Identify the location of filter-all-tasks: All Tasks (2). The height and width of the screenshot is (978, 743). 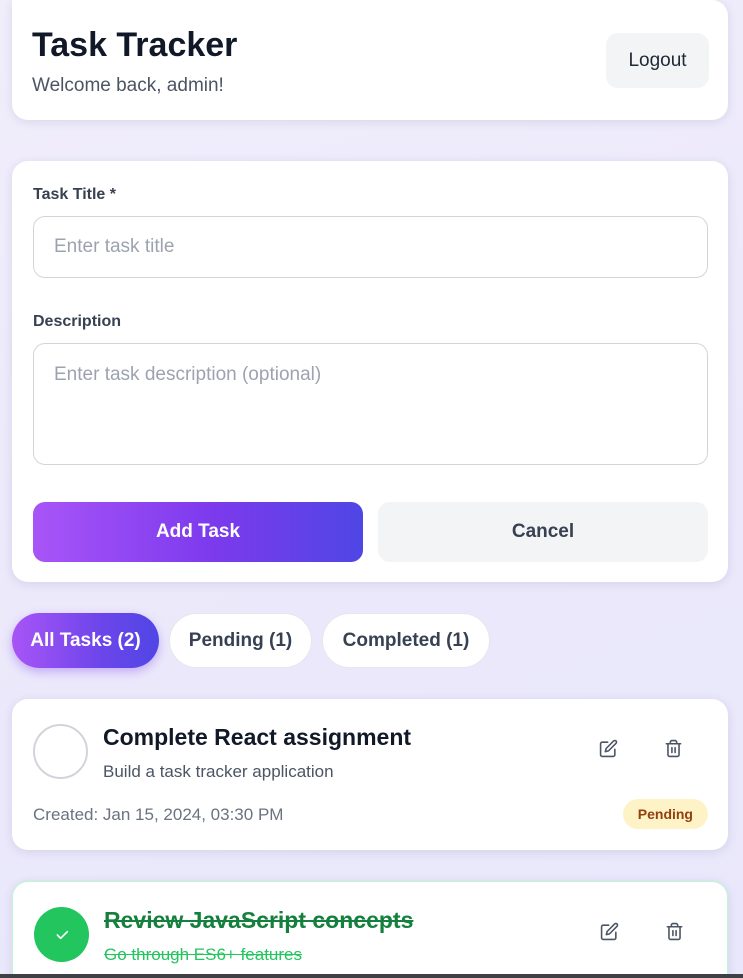
(85, 640).